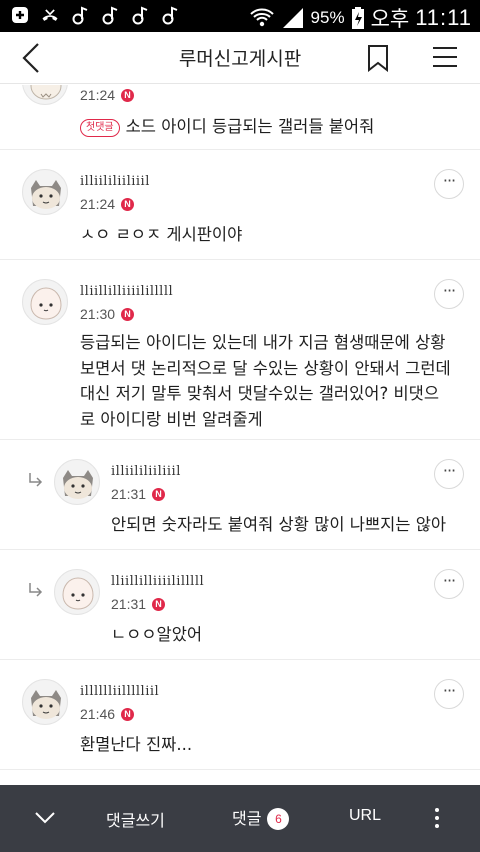 The height and width of the screenshot is (852, 480). I want to click on signal-icon, so click(292, 18).